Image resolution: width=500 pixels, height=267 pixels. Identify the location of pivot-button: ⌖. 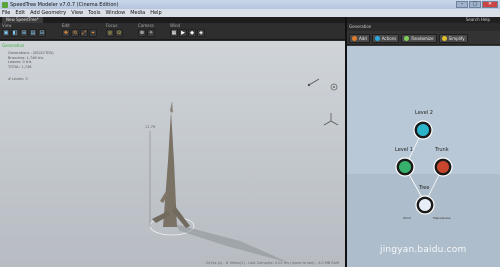
(93, 33).